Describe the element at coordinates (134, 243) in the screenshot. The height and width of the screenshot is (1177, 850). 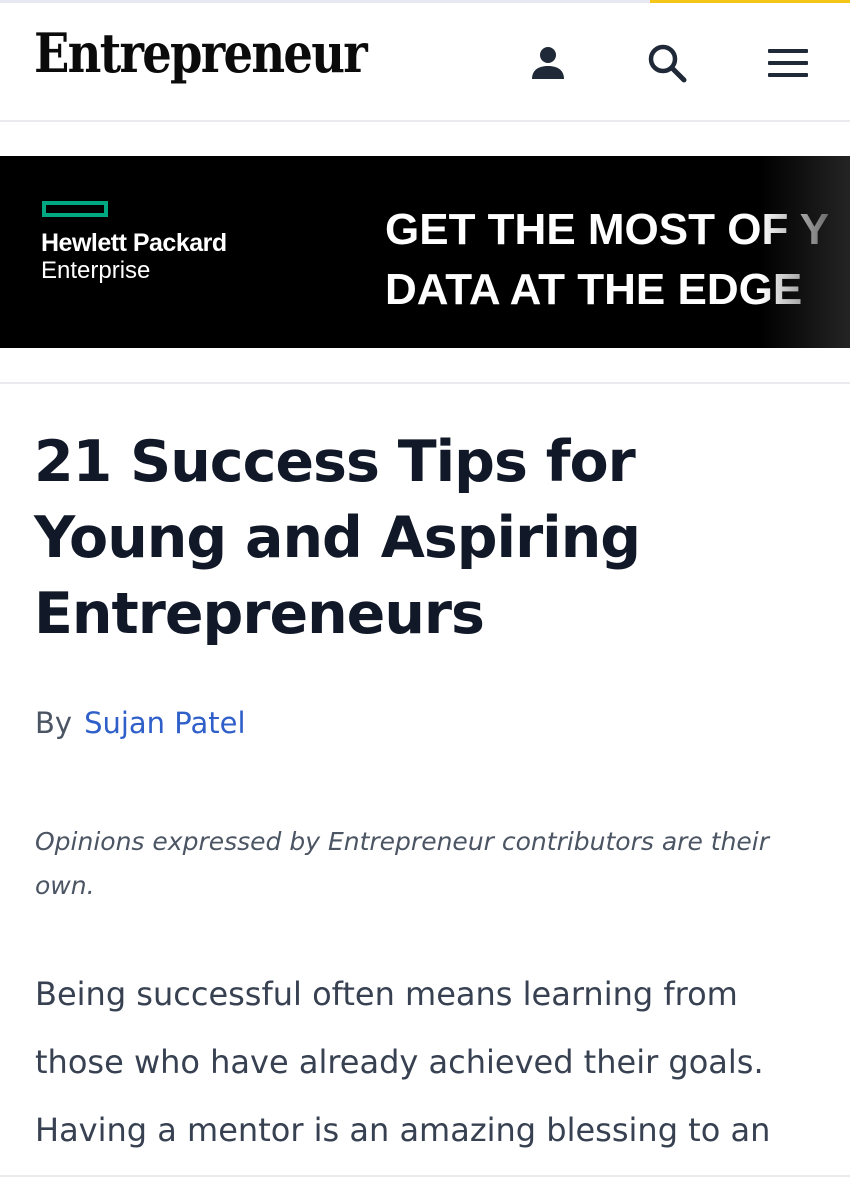
I see `ad-brand-name: Hewlett Packard` at that location.